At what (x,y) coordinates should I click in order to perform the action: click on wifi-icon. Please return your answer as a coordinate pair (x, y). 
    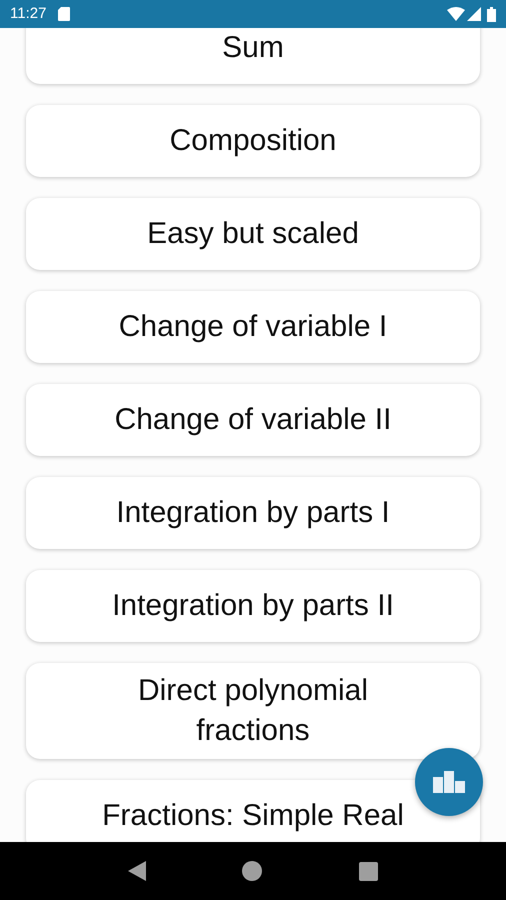
    Looking at the image, I should click on (456, 14).